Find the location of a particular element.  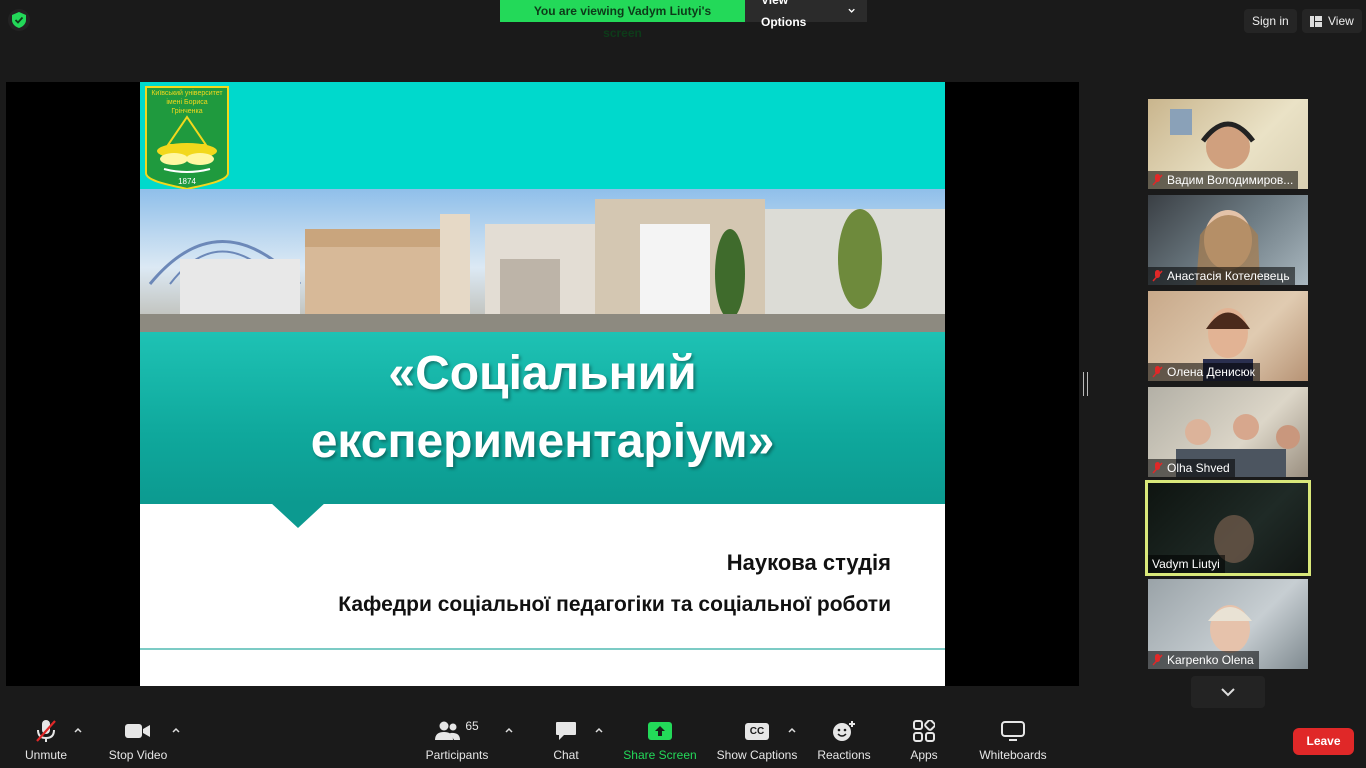

participant-tile-active-speaker: Vadym Liutyi is located at coordinates (1228, 528).